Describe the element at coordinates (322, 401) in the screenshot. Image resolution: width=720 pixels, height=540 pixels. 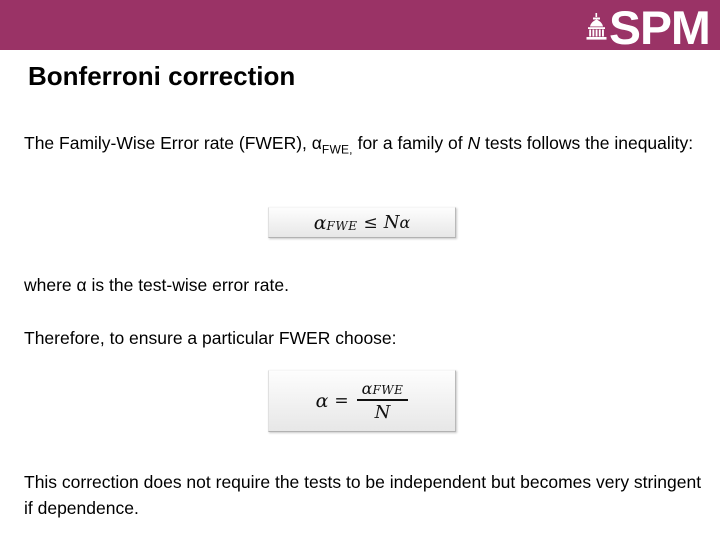
I see `eq2-alpha: α` at that location.